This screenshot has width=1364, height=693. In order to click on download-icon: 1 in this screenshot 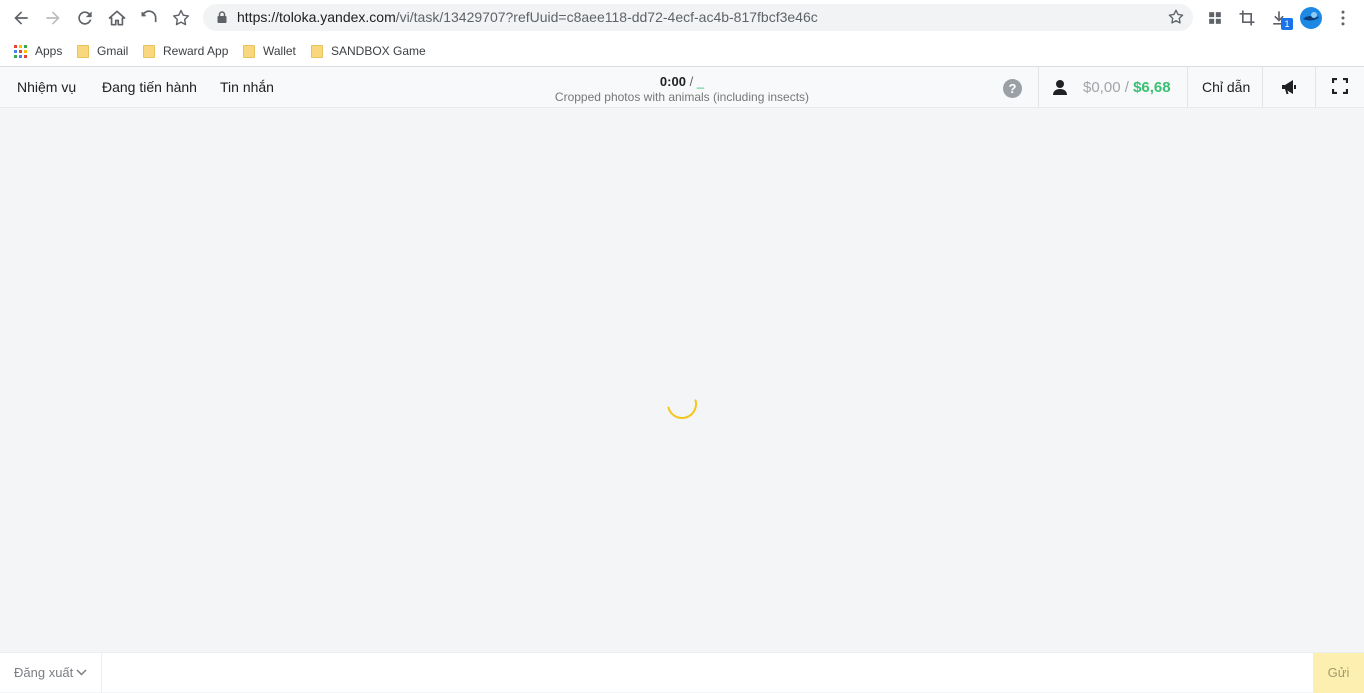, I will do `click(1280, 18)`.